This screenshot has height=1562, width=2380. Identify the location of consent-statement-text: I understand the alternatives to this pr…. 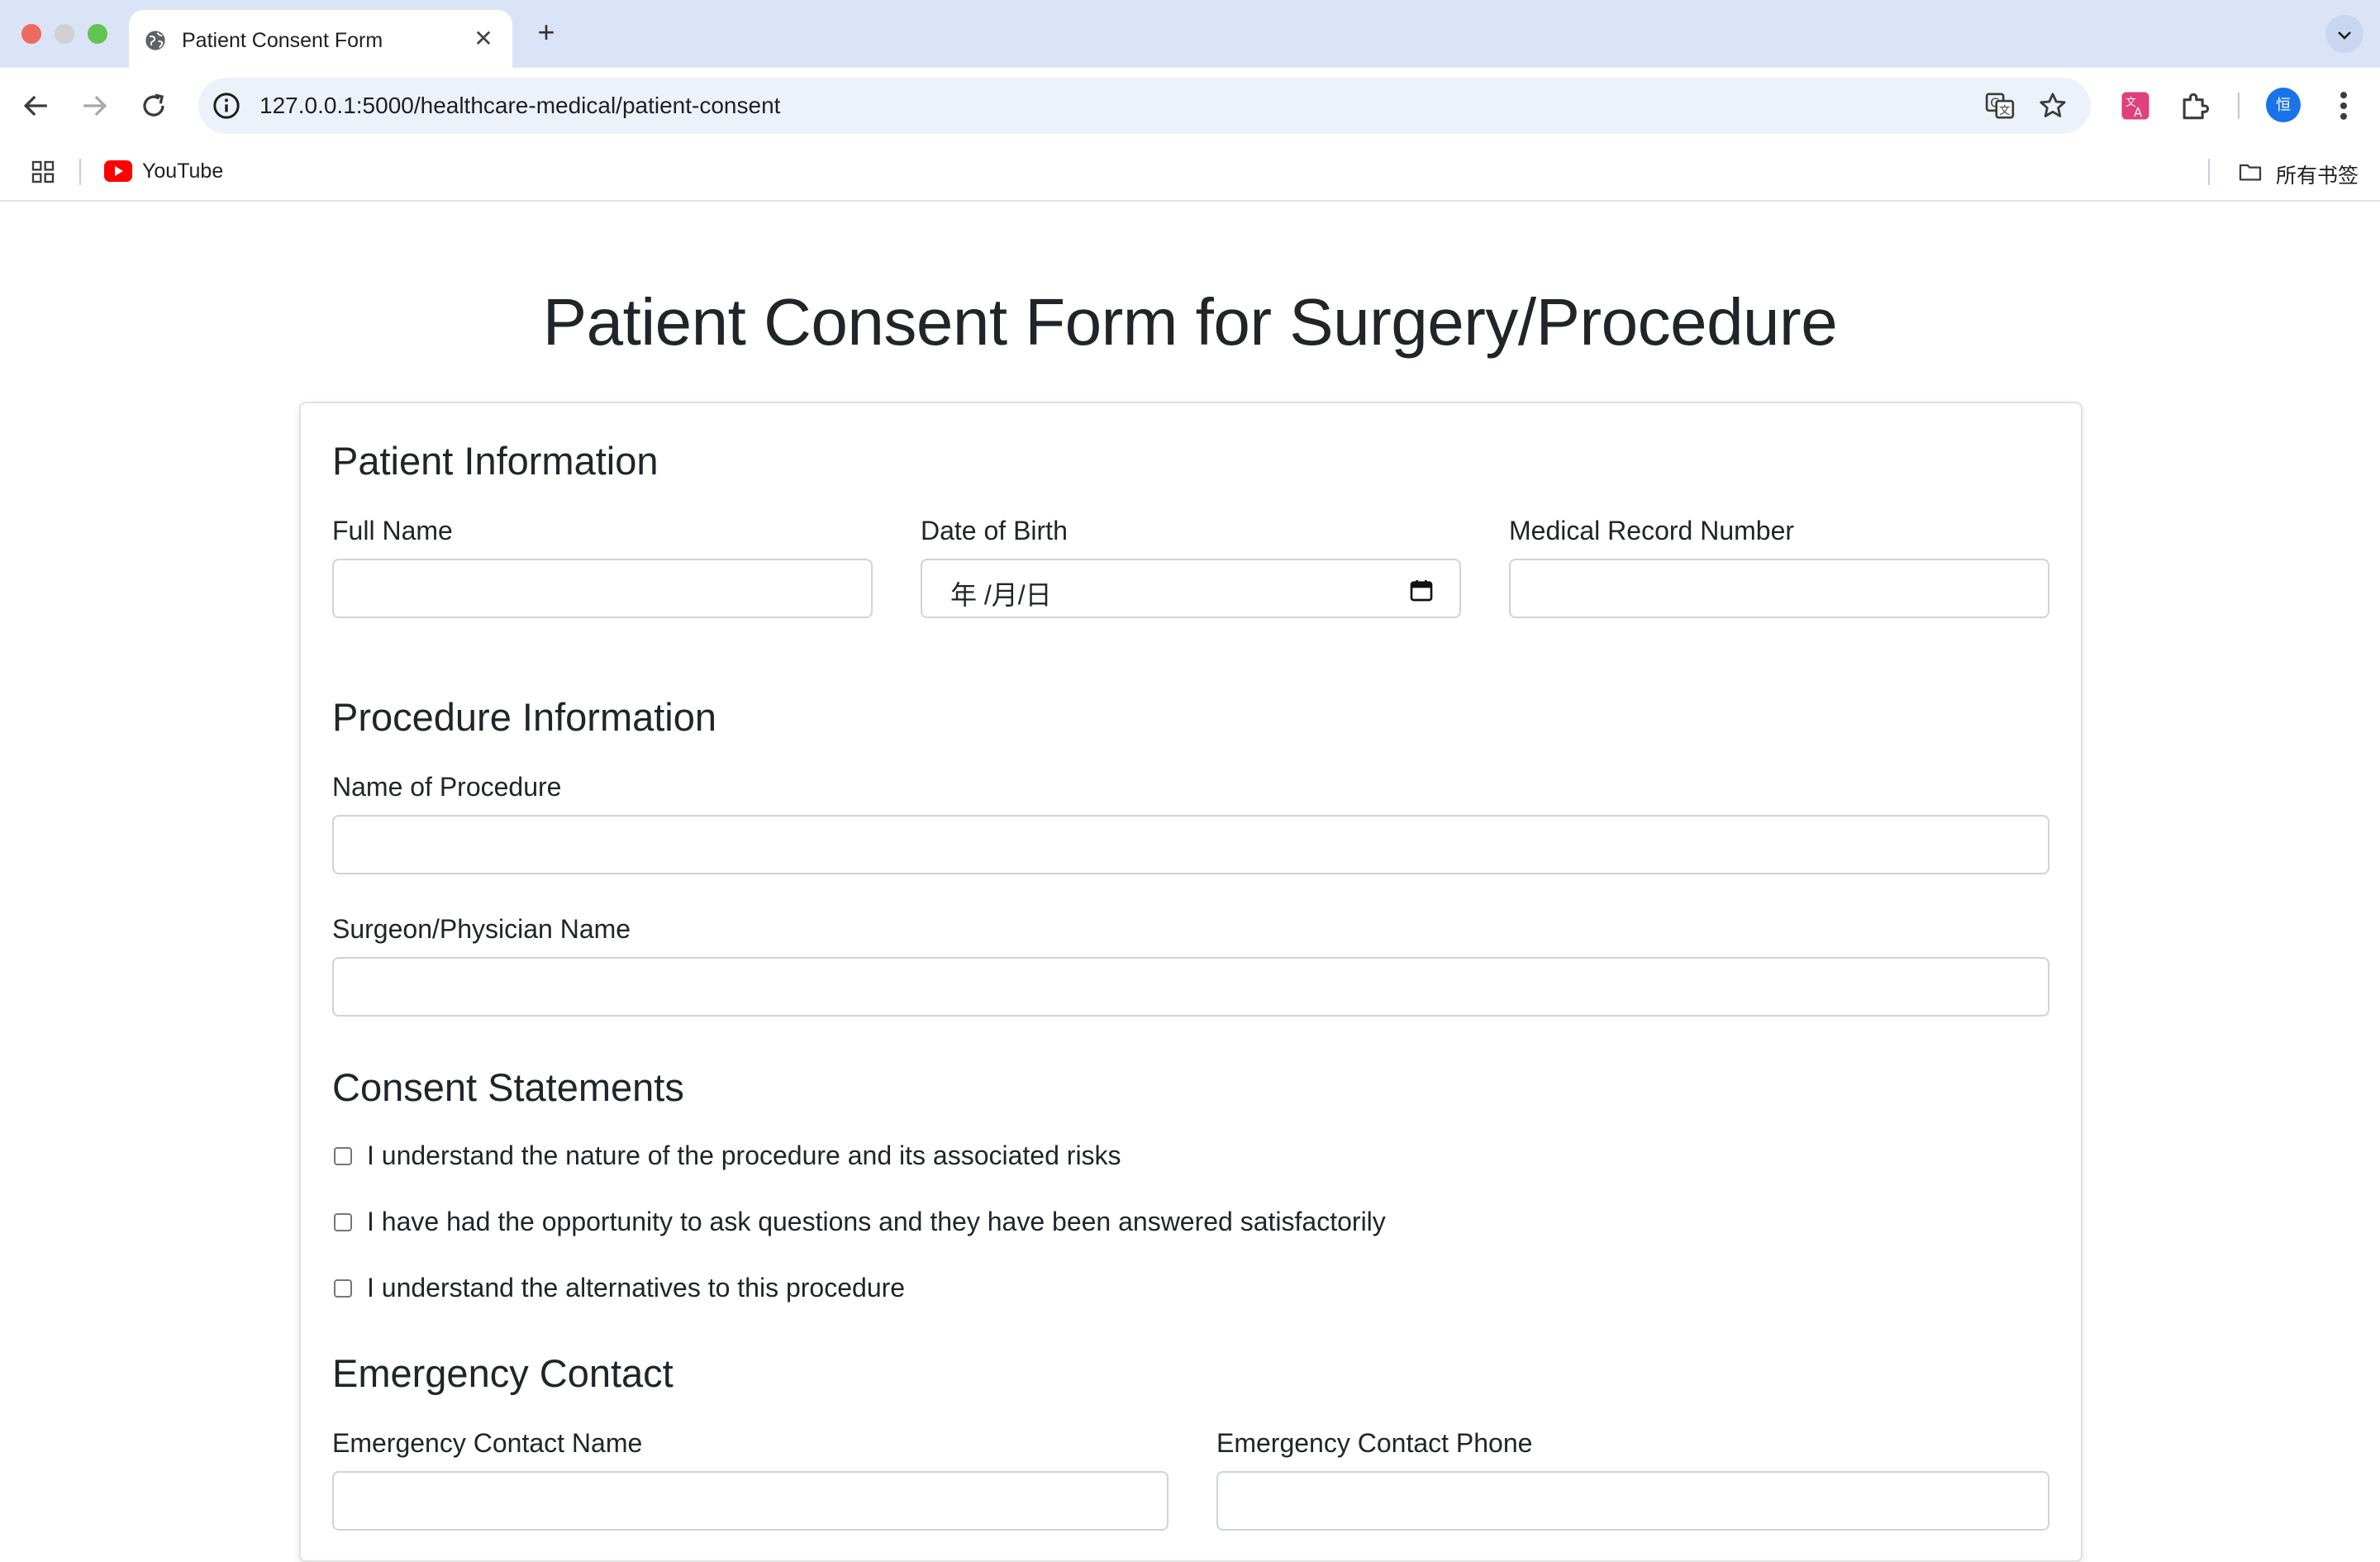
(636, 1287).